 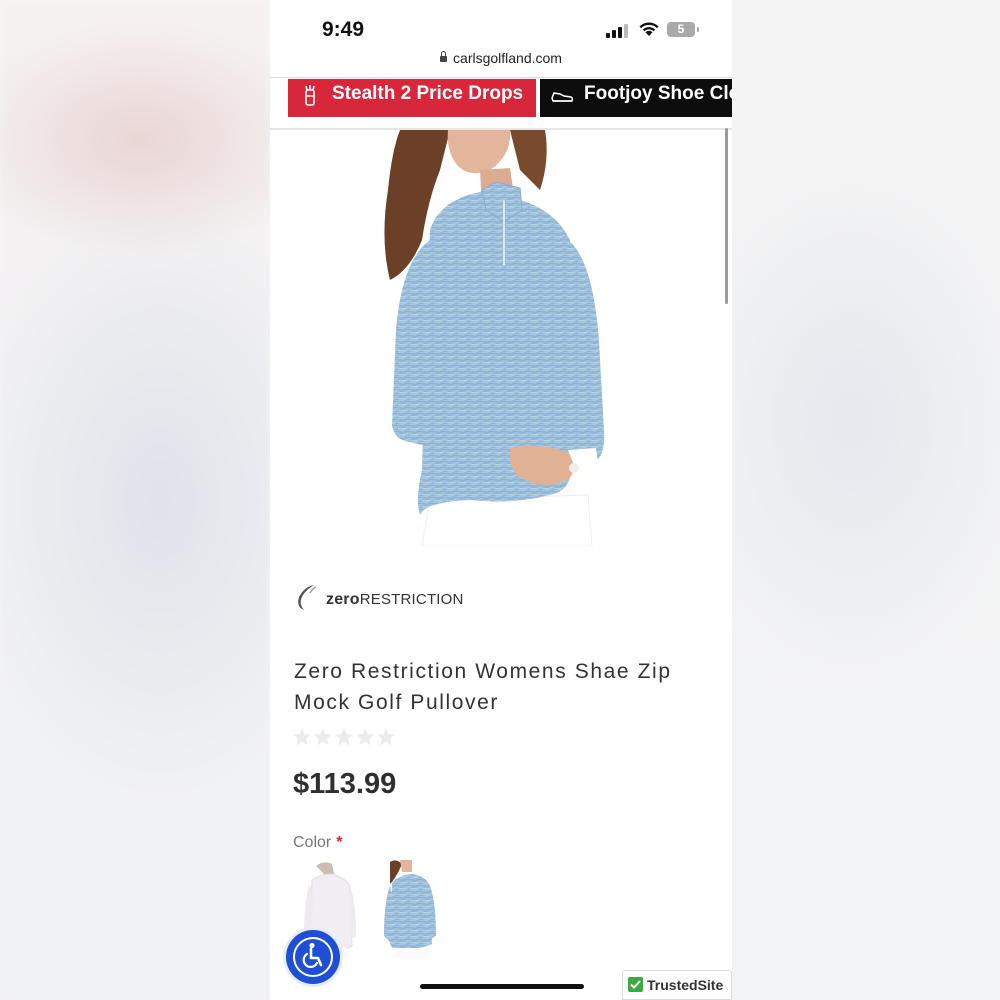 I want to click on brand-name-rest: RESTRICTION, so click(x=411, y=599).